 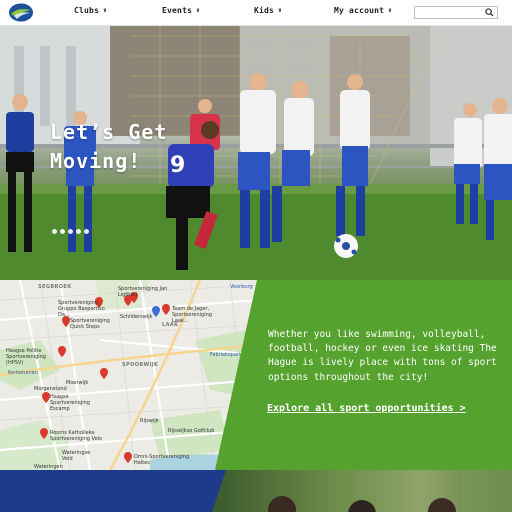 I want to click on map-label: Omni-Sportvereniging Haltes, so click(x=162, y=460).